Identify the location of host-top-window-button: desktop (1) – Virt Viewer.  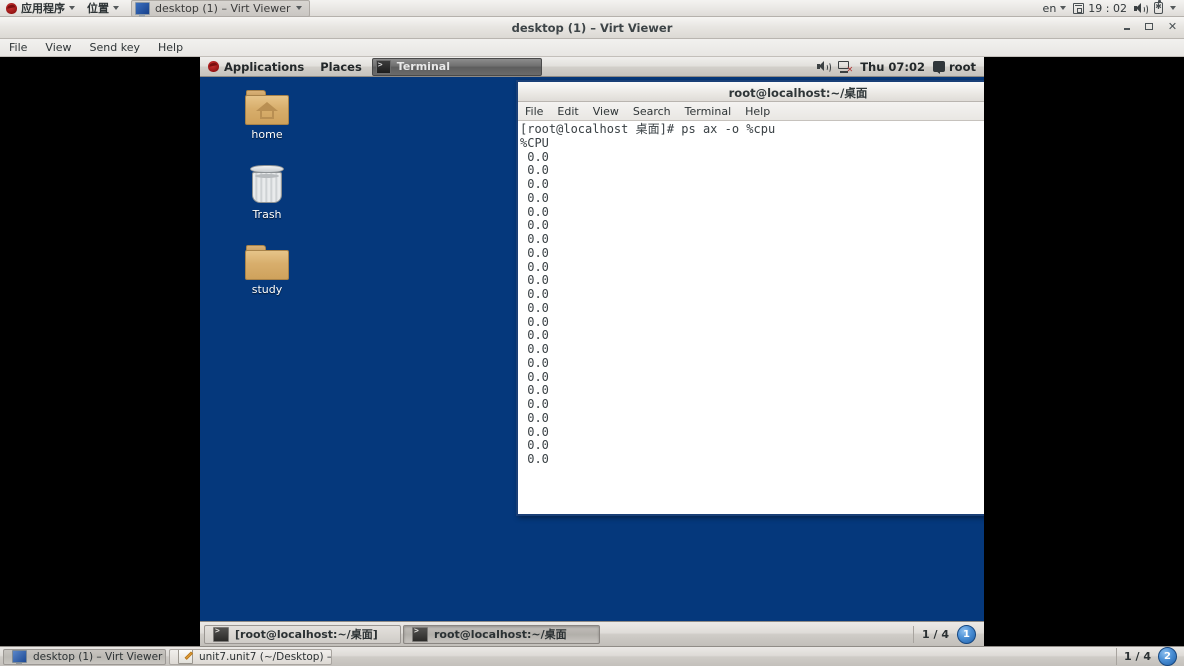
(220, 8).